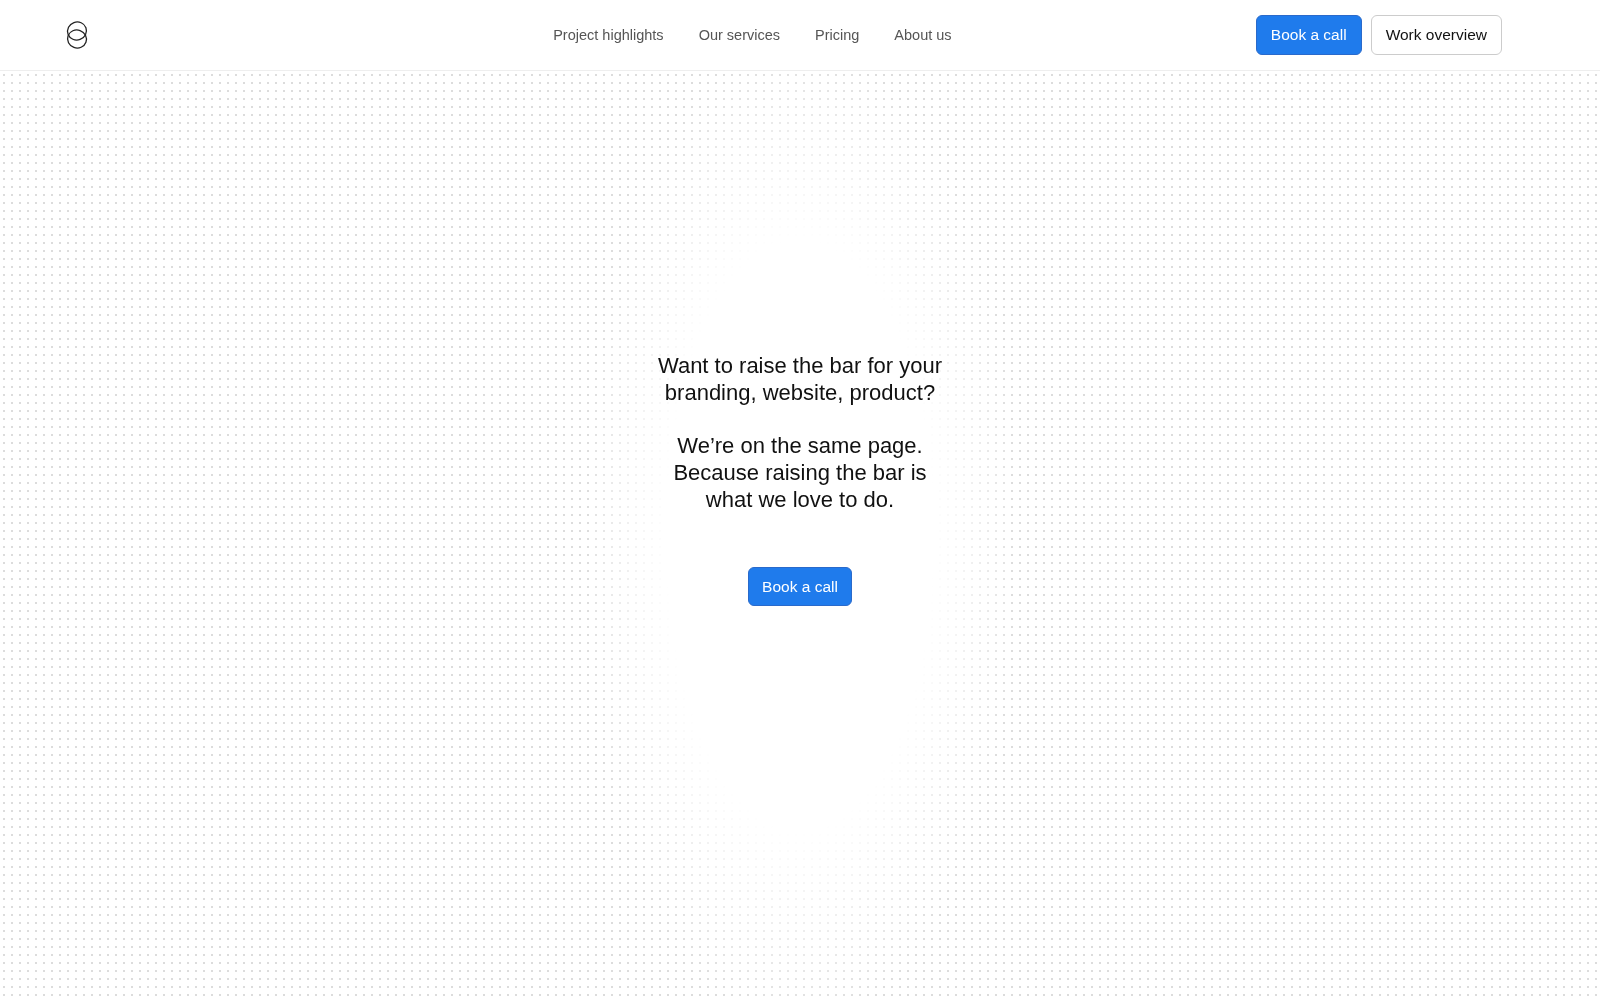 This screenshot has height=1000, width=1600. Describe the element at coordinates (800, 379) in the screenshot. I see `hero-text: Want to raise the bar for your branding, website, product?` at that location.